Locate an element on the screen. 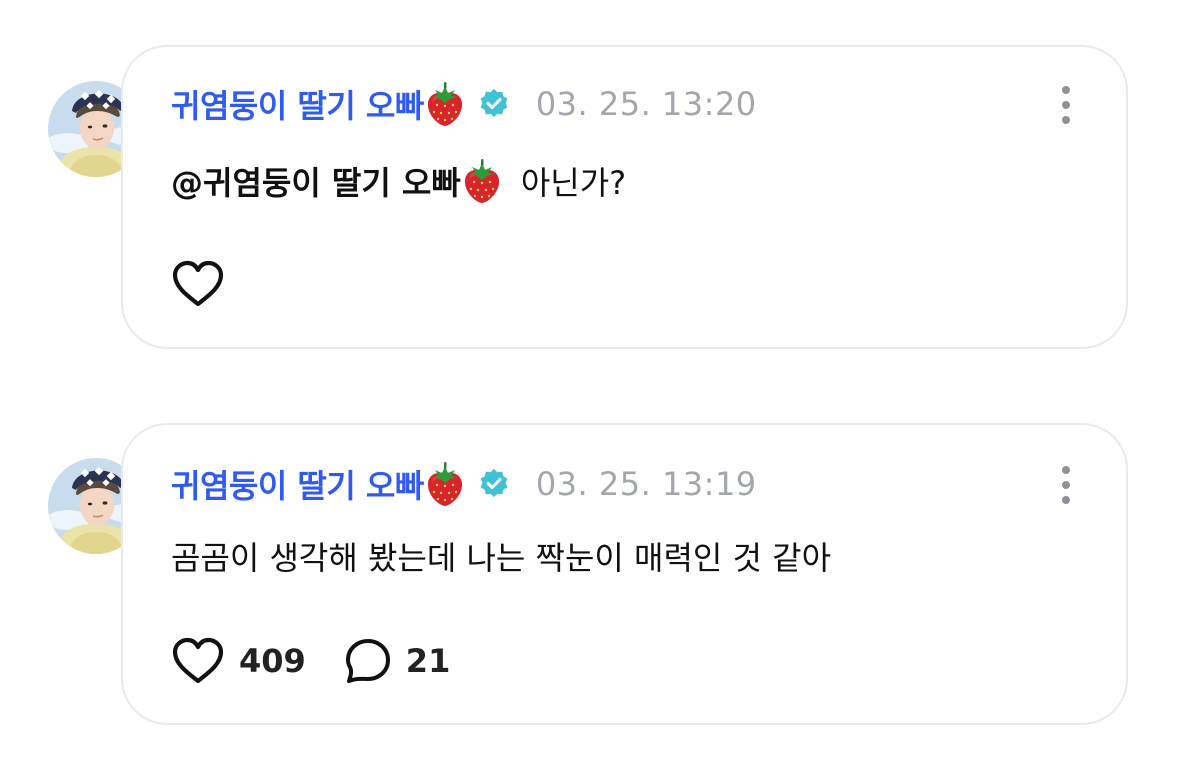  comment-text: 곰곰이 생각해 봤는데 나는 짝눈이 매력인 것 같아 is located at coordinates (501, 556).